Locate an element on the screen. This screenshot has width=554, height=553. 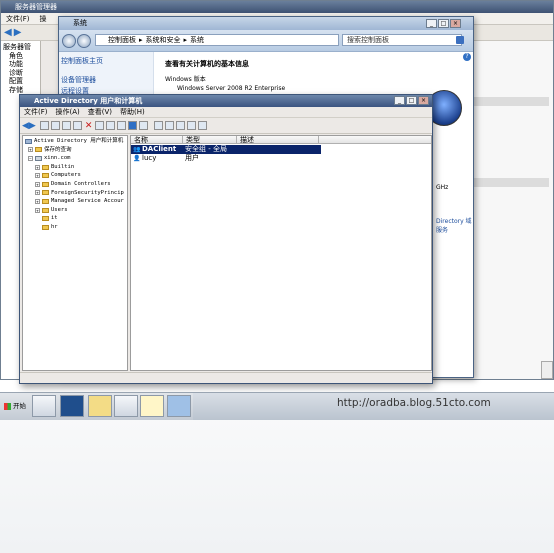
delete-icon: ✕ is located at coordinates (89, 126).